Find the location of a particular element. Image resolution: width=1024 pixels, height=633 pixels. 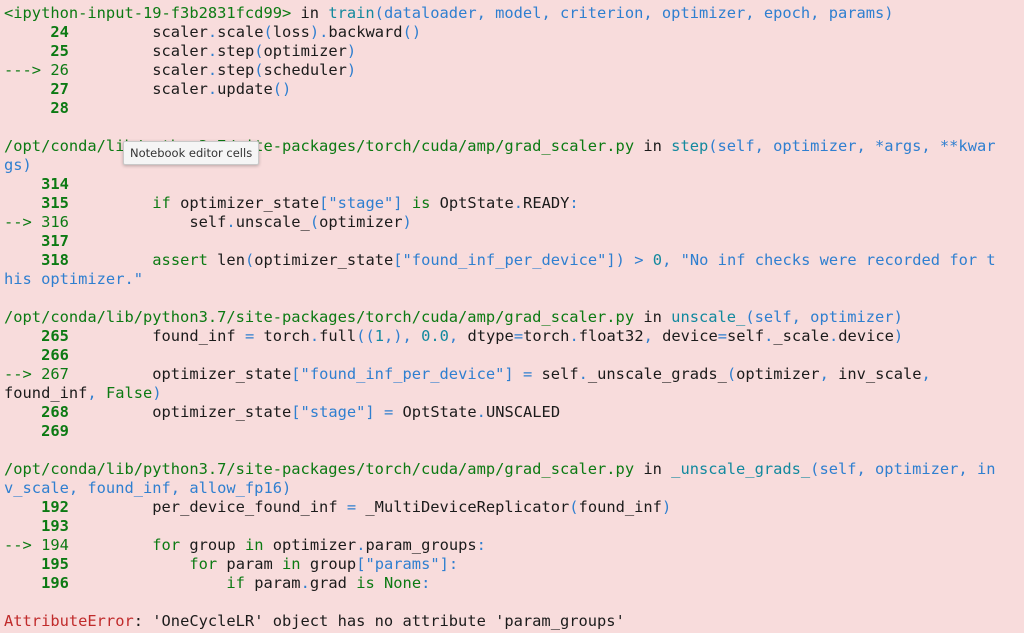

traceback-line: 193 is located at coordinates (36, 526).